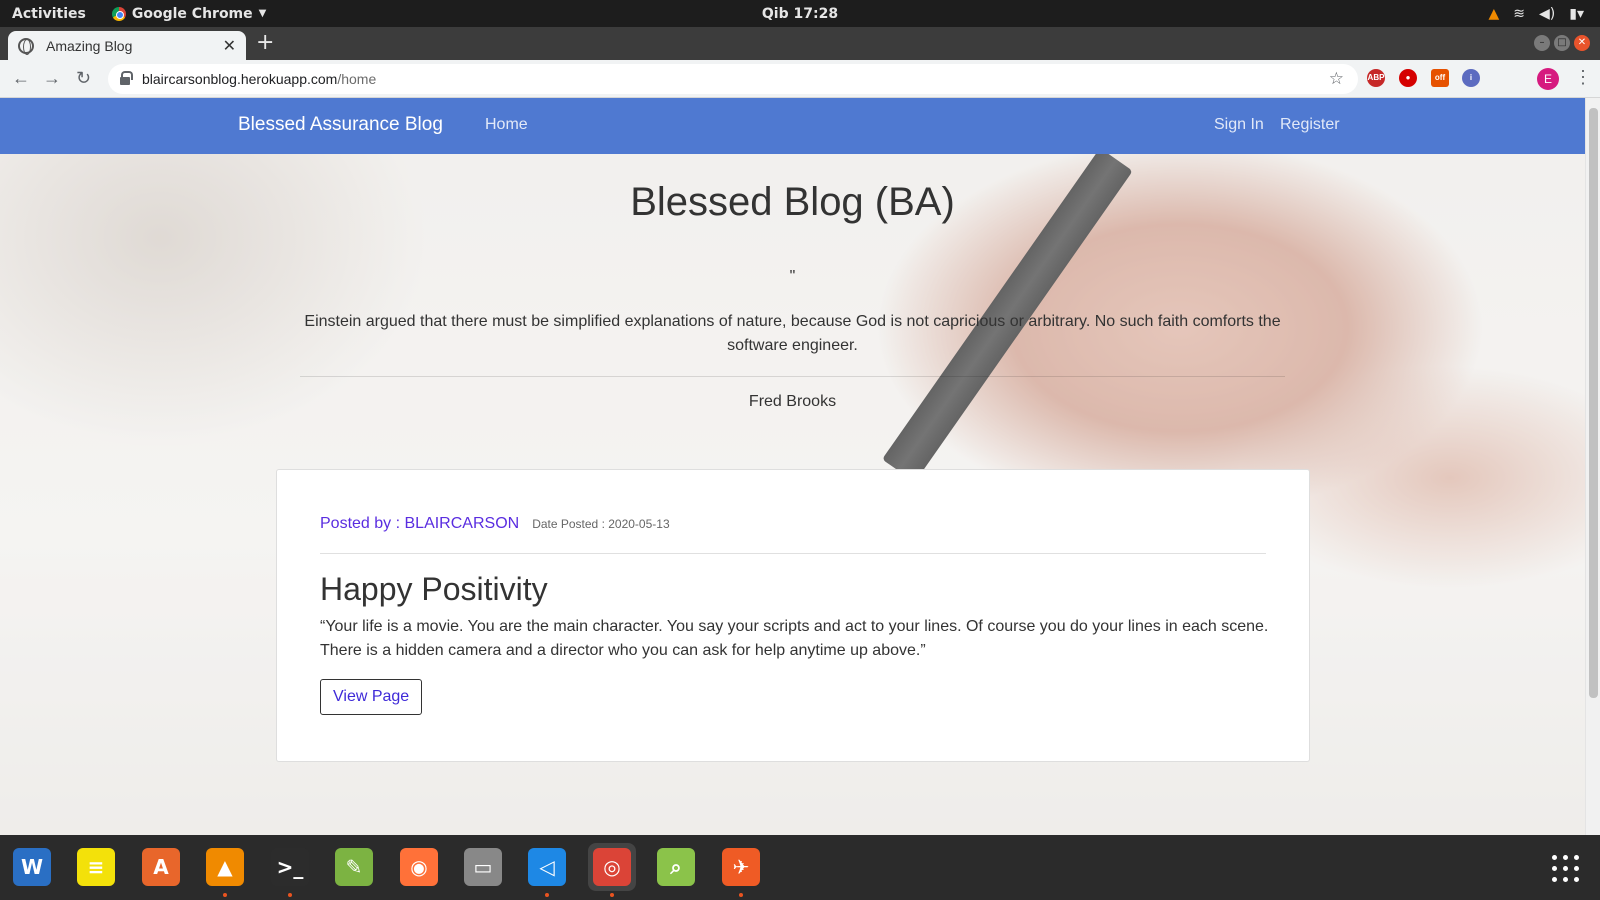 The height and width of the screenshot is (900, 1600). I want to click on caret-down-icon: ▼, so click(262, 13).